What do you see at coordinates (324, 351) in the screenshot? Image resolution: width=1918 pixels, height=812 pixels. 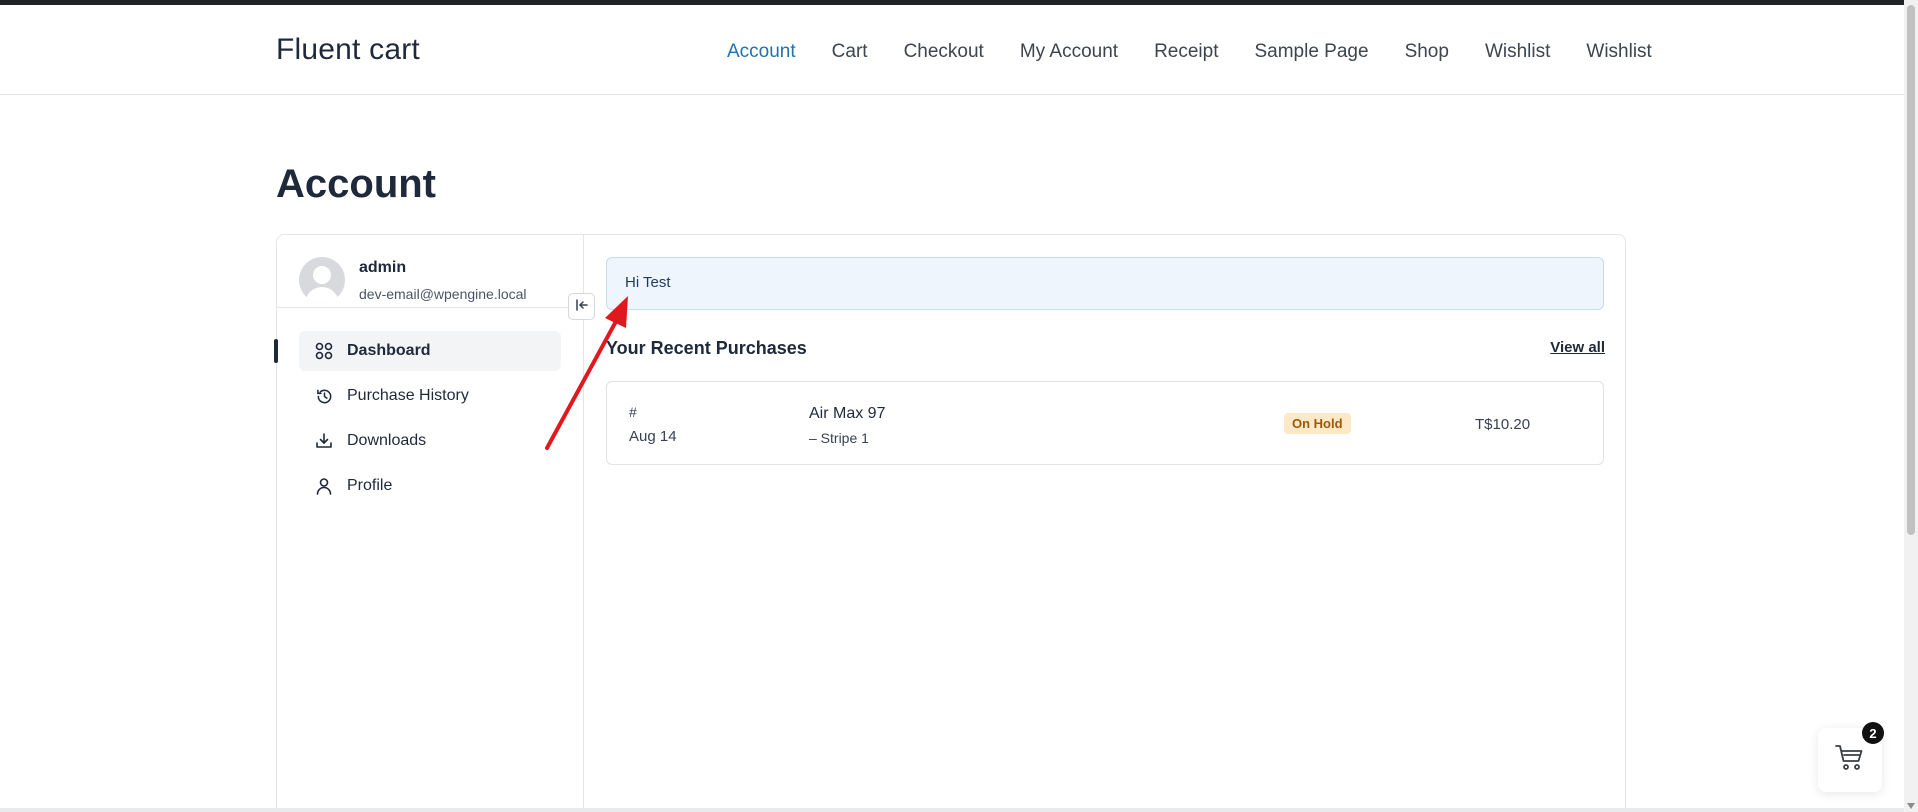 I see `grid-icon` at bounding box center [324, 351].